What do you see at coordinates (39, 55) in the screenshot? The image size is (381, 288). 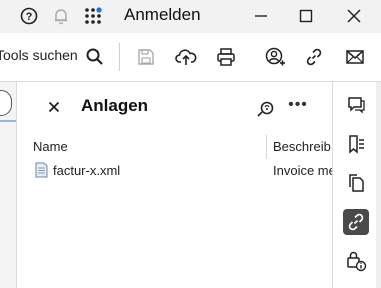 I see `tools-search-label: Tools suchen` at bounding box center [39, 55].